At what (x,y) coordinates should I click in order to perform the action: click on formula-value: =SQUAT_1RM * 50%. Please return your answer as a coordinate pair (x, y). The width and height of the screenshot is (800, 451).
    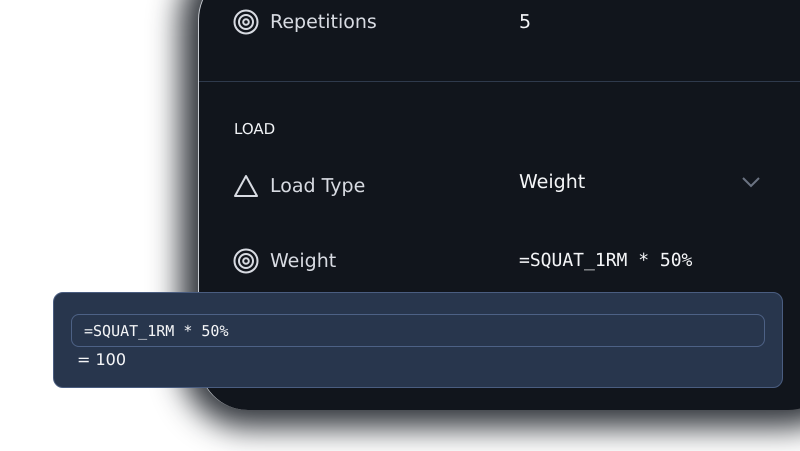
    Looking at the image, I should click on (605, 260).